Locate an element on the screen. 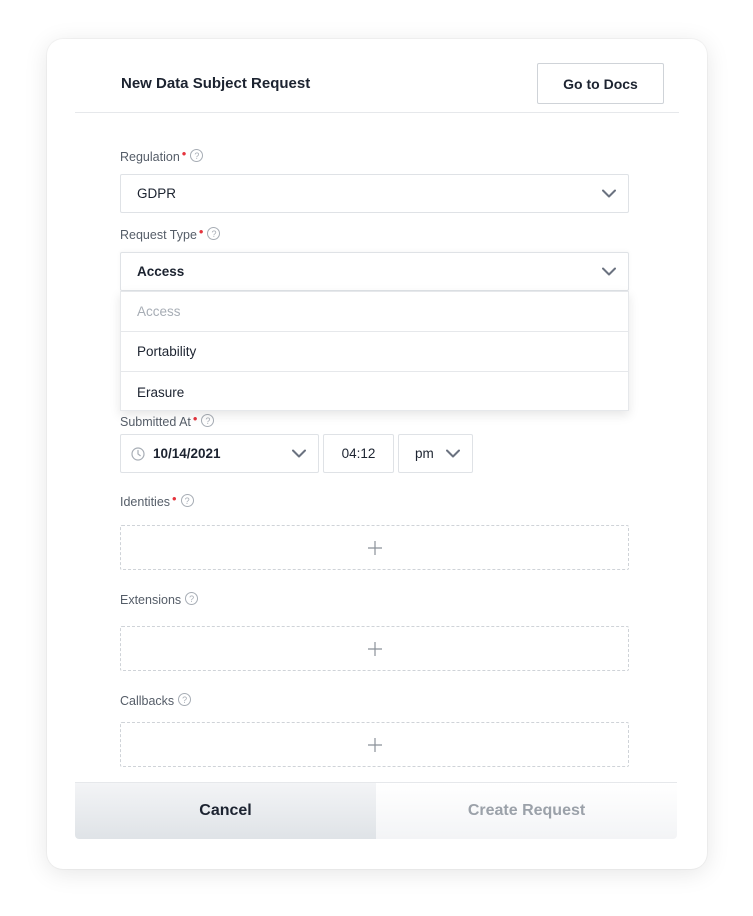 This screenshot has height=916, width=753. option-access: Access is located at coordinates (374, 312).